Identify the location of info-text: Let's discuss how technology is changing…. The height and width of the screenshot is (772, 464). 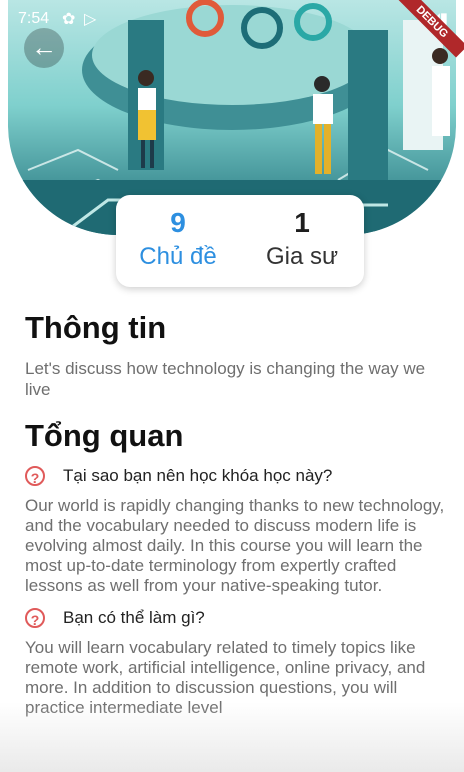
(225, 379).